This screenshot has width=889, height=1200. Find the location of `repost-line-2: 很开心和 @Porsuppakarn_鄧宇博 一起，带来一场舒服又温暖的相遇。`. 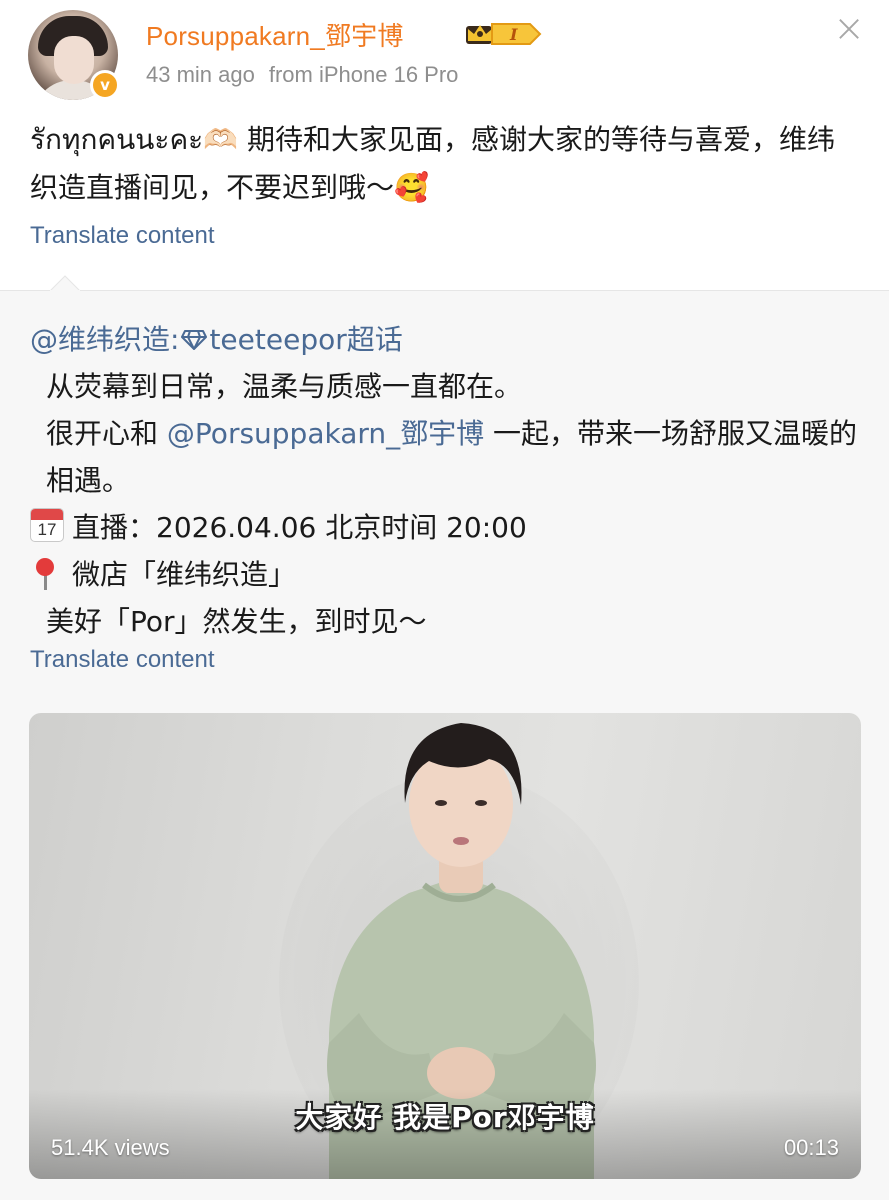

repost-line-2: 很开心和 @Porsuppakarn_鄧宇博 一起，带来一场舒服又温暖的相遇。 is located at coordinates (447, 457).